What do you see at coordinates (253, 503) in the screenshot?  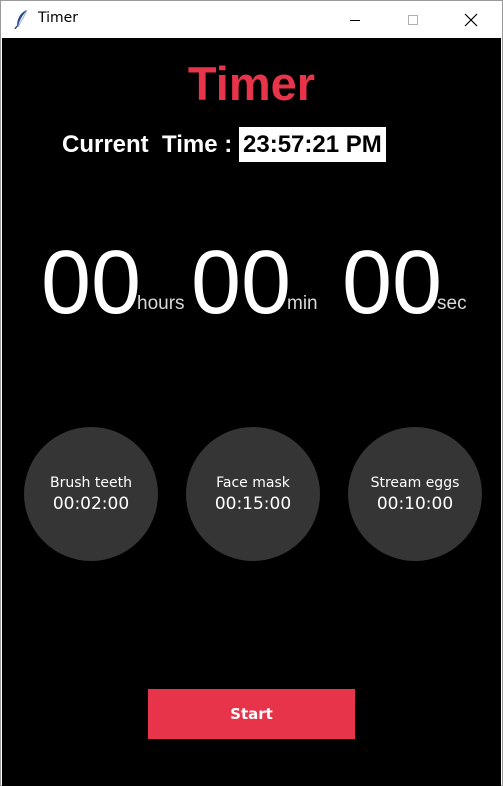 I see `preset-duration: 00:15:00` at bounding box center [253, 503].